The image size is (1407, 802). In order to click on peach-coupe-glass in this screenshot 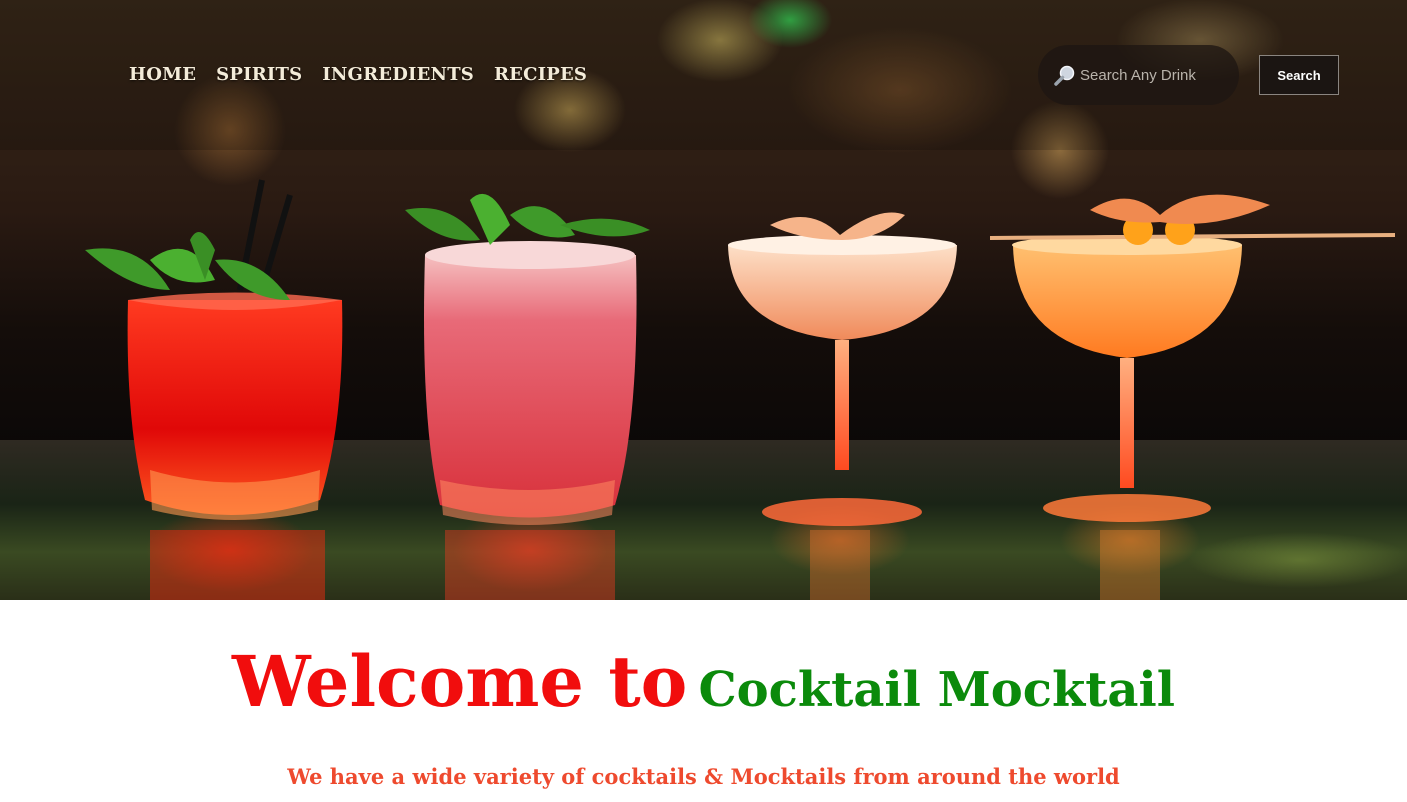, I will do `click(842, 369)`.